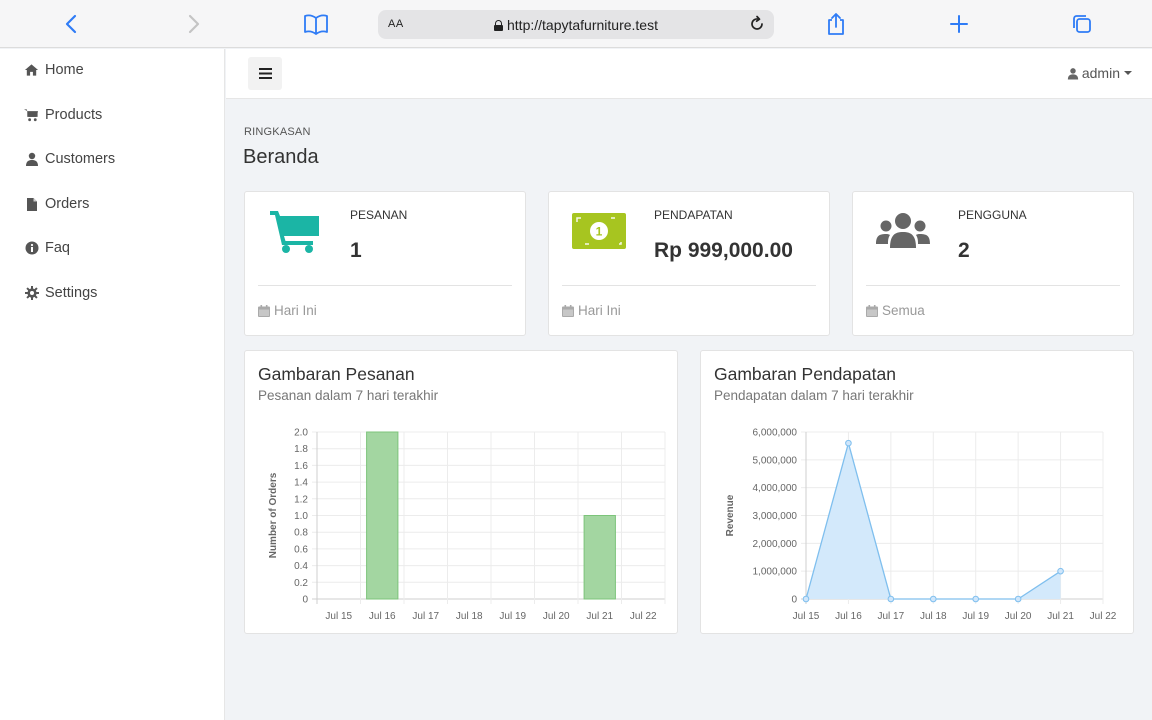 Image resolution: width=1152 pixels, height=720 pixels. I want to click on share-icon, so click(836, 24).